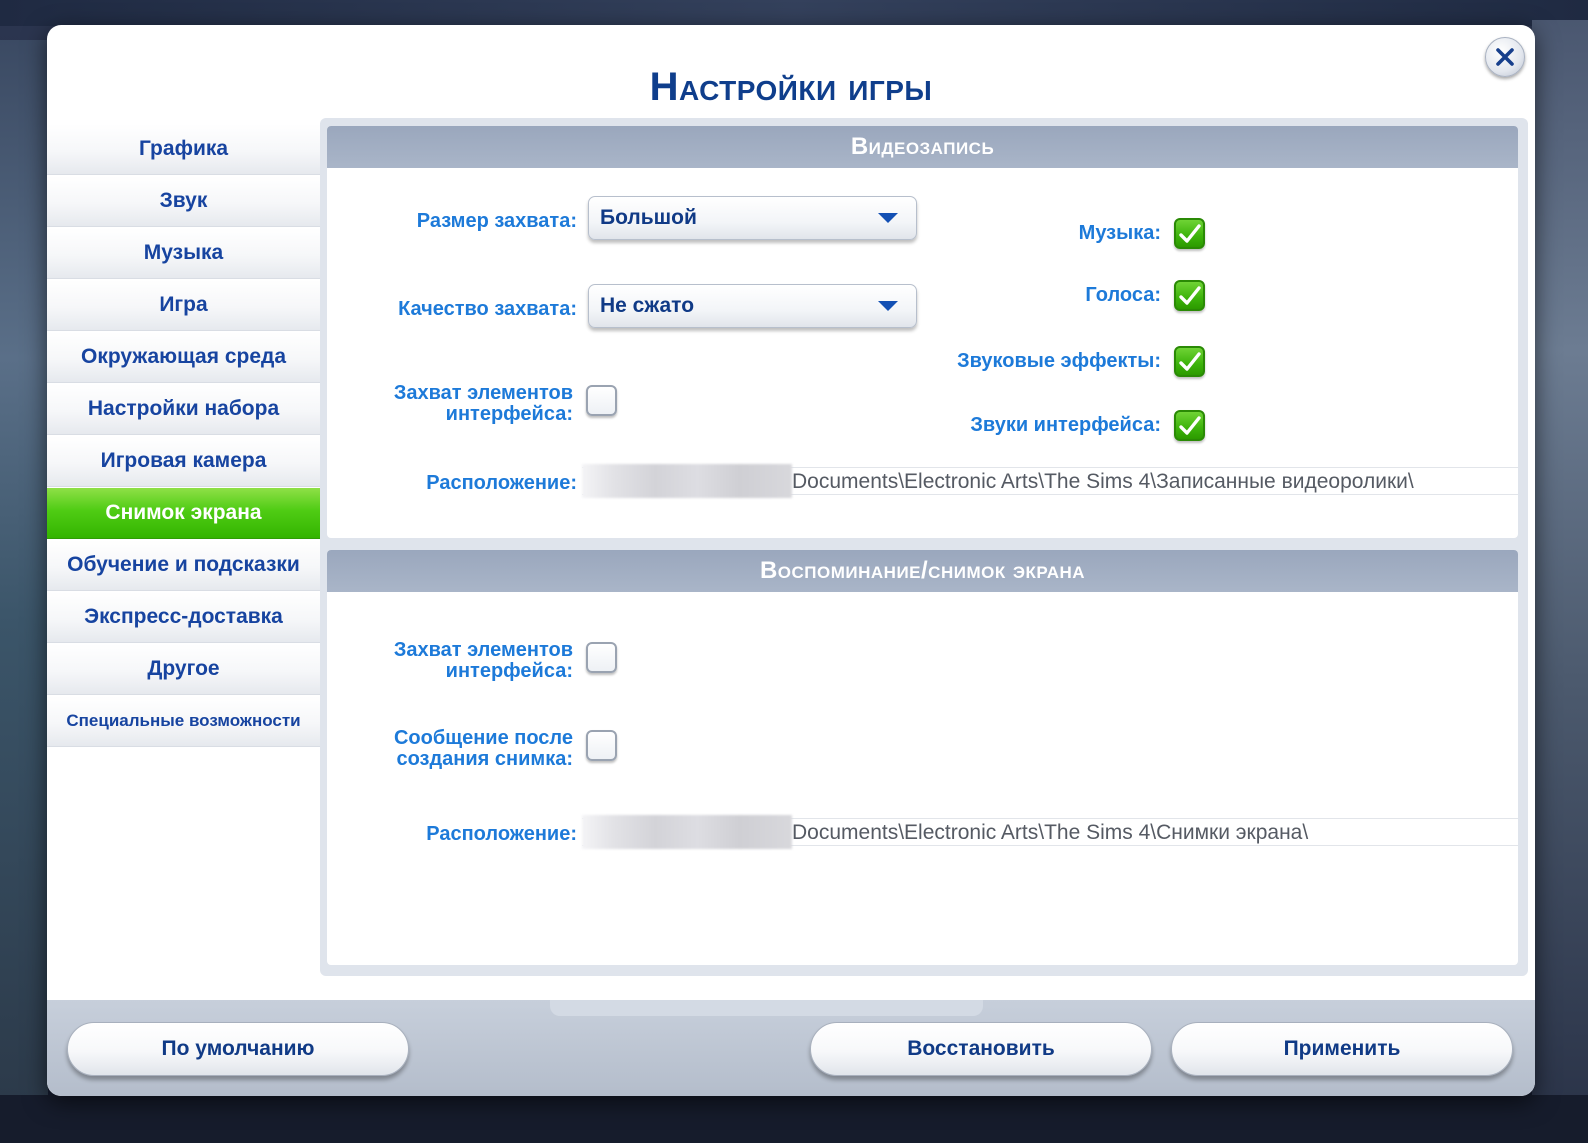  Describe the element at coordinates (483, 393) in the screenshot. I see `video-capture-ui-label-line1: Захват элементов` at that location.